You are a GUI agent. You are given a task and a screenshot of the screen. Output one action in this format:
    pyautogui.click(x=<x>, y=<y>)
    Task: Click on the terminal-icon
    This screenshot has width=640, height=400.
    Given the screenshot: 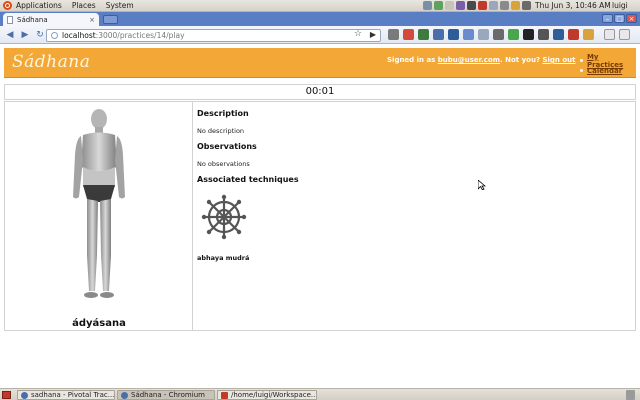 What is the action you would take?
    pyautogui.click(x=224, y=395)
    